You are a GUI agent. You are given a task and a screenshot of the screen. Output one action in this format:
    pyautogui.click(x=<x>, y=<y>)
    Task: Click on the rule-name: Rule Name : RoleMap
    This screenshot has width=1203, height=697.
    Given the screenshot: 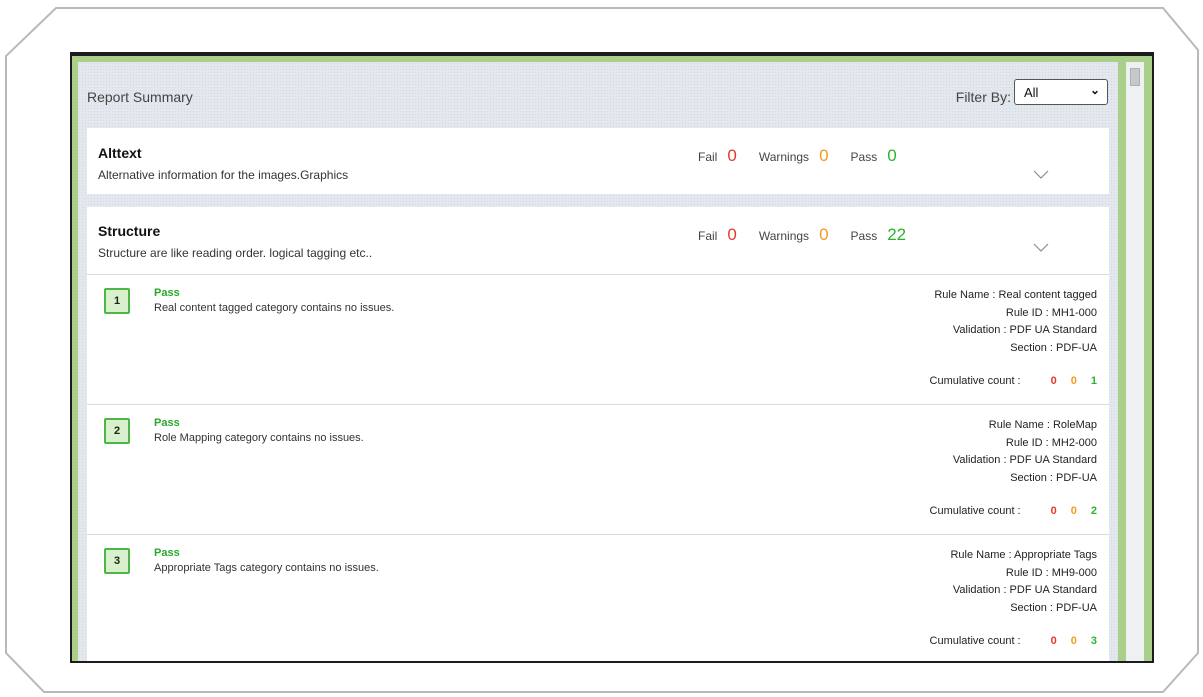 What is the action you would take?
    pyautogui.click(x=1042, y=425)
    